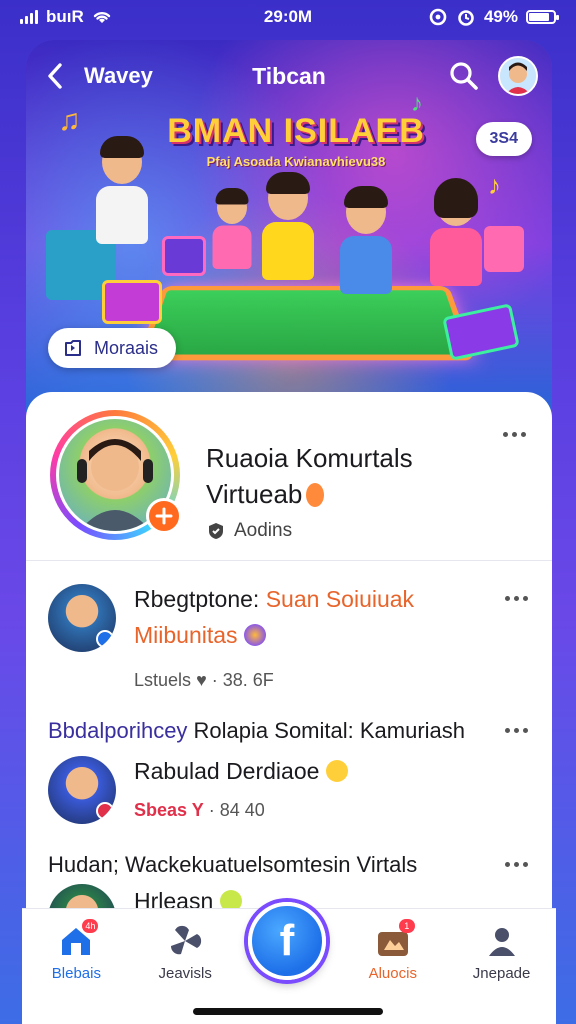 This screenshot has width=576, height=1024. I want to click on post-subtitle: Miibunitas, so click(200, 635).